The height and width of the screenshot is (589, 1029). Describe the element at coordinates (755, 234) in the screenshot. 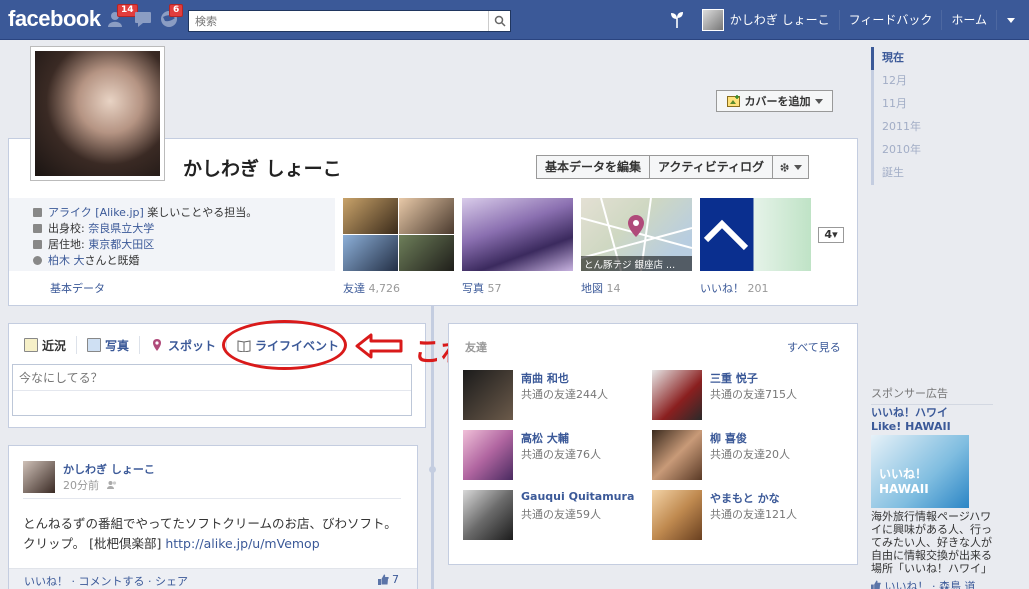

I see `likes-tile` at that location.